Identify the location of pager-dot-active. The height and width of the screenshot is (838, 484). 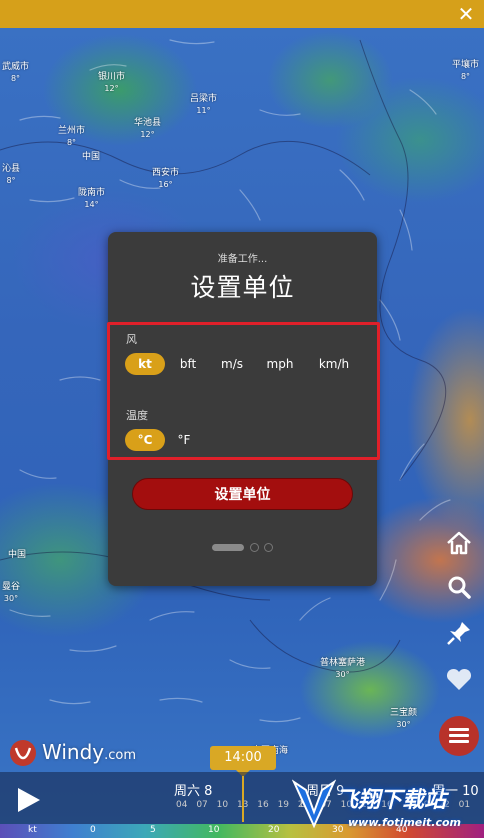
(228, 547).